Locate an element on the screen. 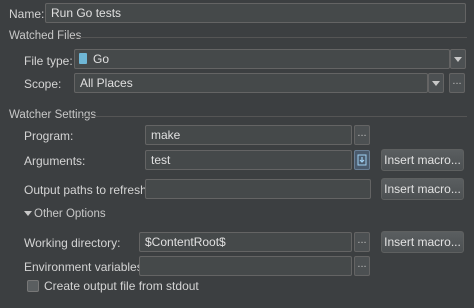  arguments-label: Arguments: is located at coordinates (55, 161).